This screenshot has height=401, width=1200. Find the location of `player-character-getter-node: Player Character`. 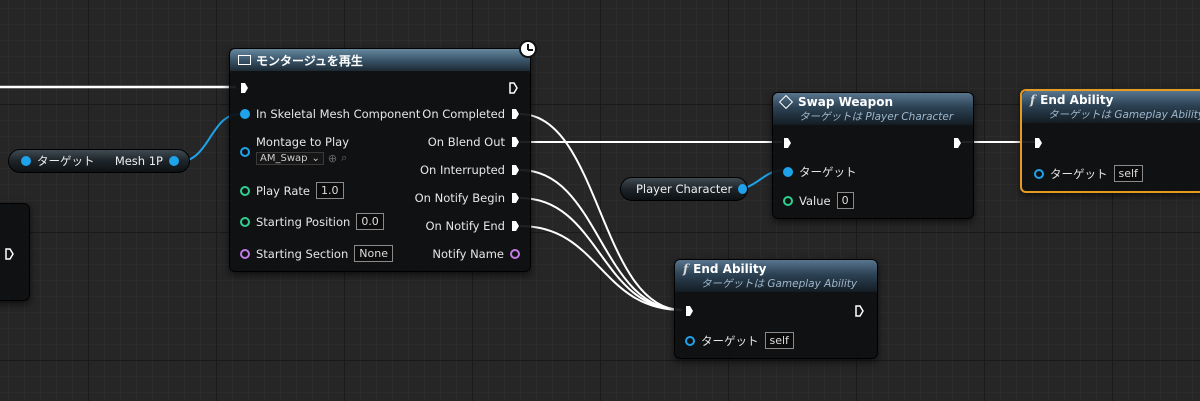

player-character-getter-node: Player Character is located at coordinates (684, 189).